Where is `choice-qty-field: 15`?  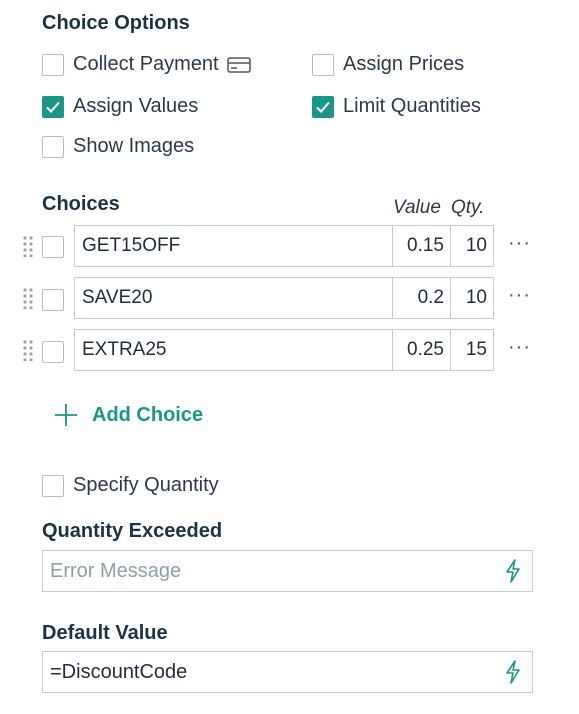
choice-qty-field: 15 is located at coordinates (471, 350).